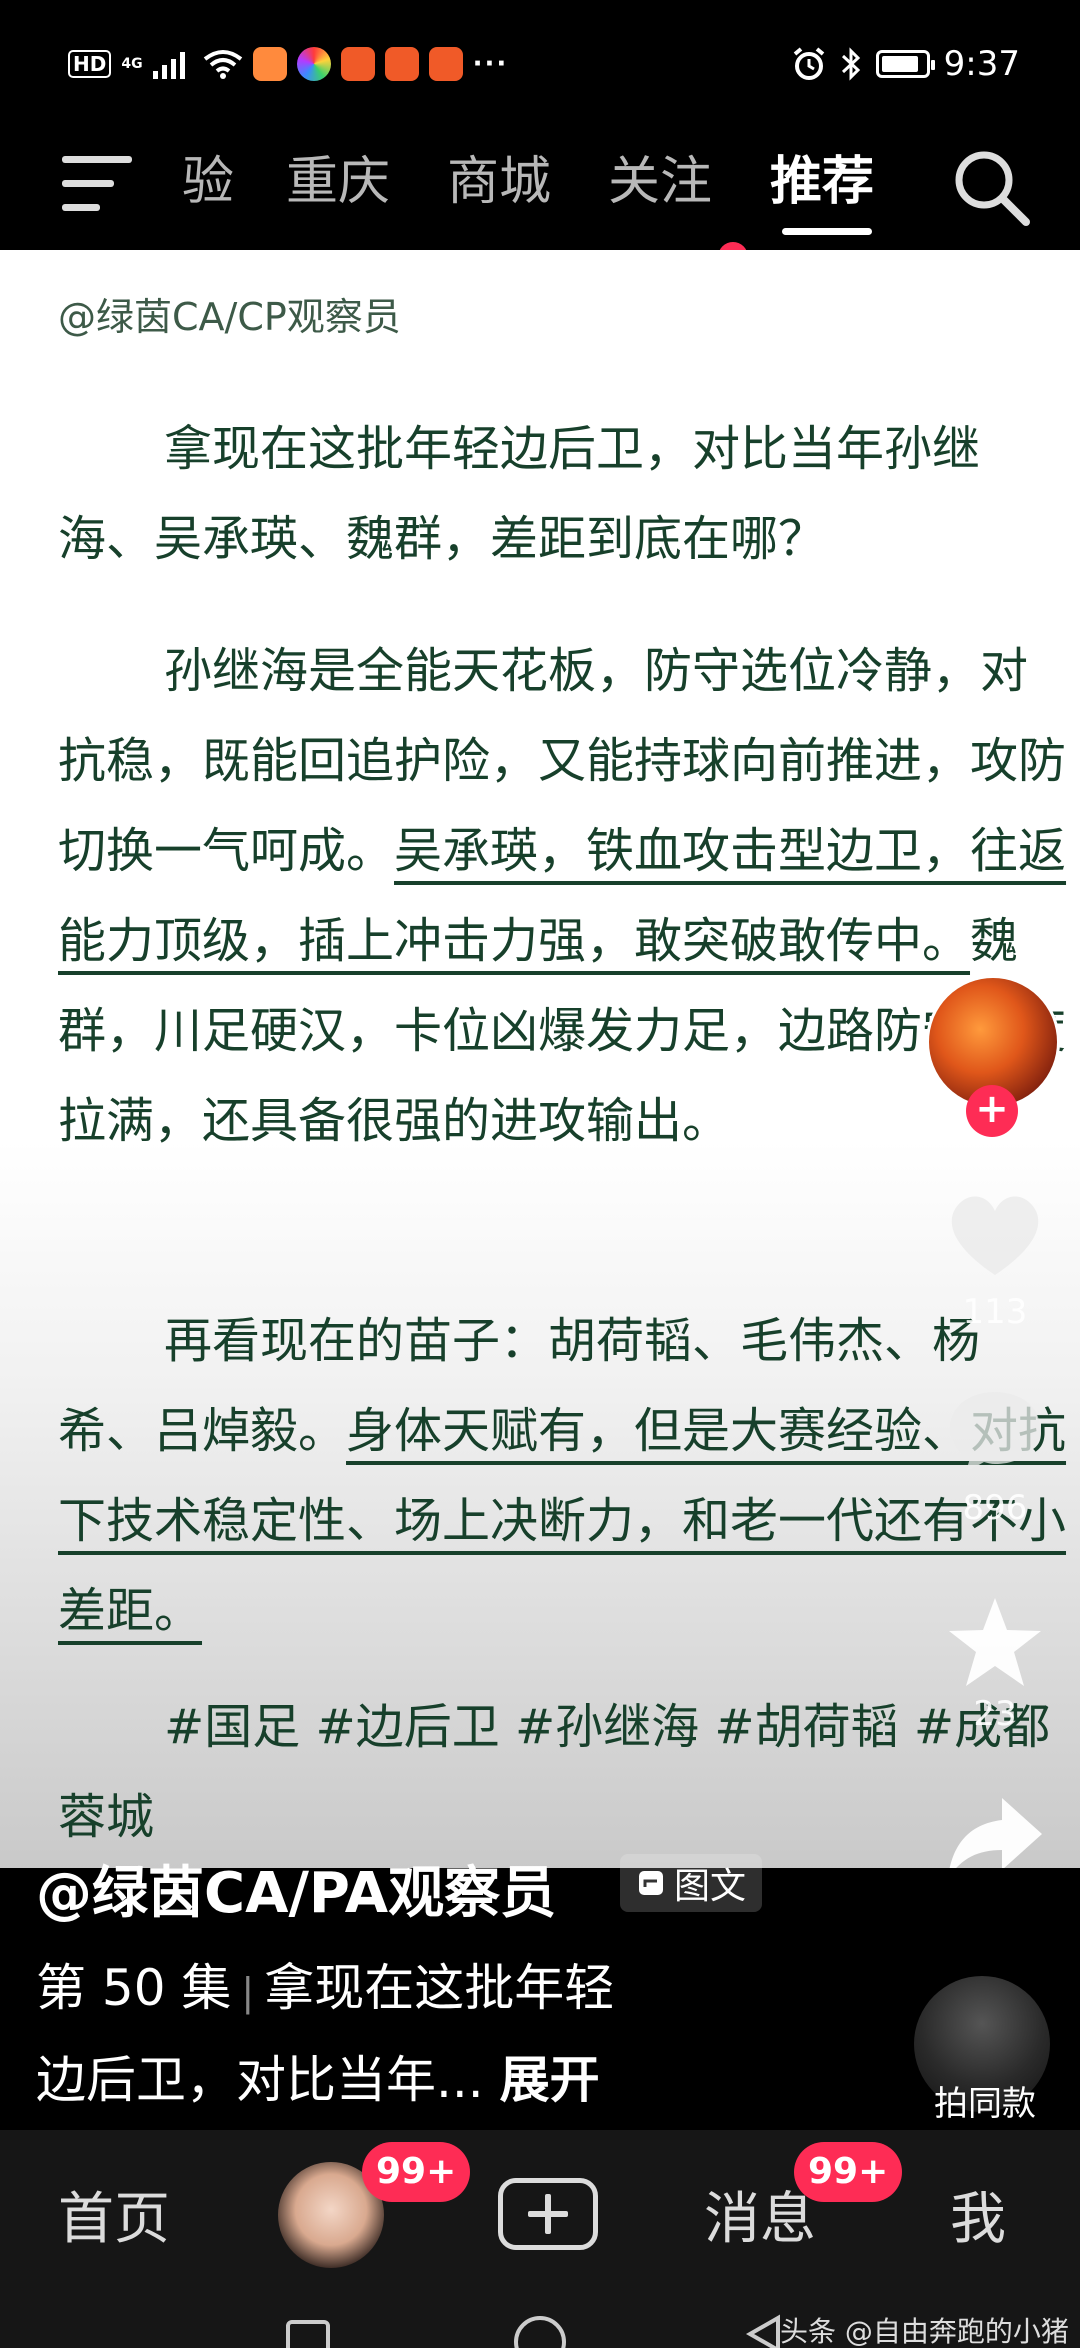 This screenshot has height=2348, width=1080. What do you see at coordinates (827, 231) in the screenshot?
I see `active-tab-indicator` at bounding box center [827, 231].